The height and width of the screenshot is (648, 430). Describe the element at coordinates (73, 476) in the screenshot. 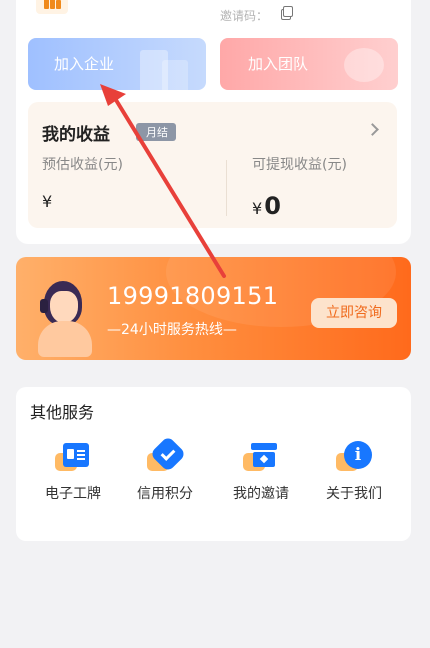

I see `service-item-e-badge: 电子工牌` at that location.